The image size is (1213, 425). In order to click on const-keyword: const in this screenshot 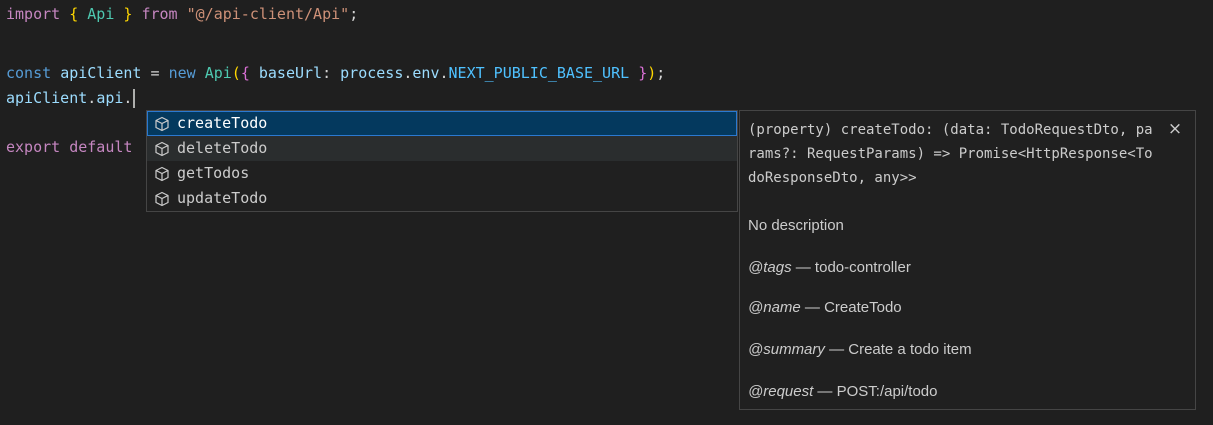, I will do `click(29, 73)`.